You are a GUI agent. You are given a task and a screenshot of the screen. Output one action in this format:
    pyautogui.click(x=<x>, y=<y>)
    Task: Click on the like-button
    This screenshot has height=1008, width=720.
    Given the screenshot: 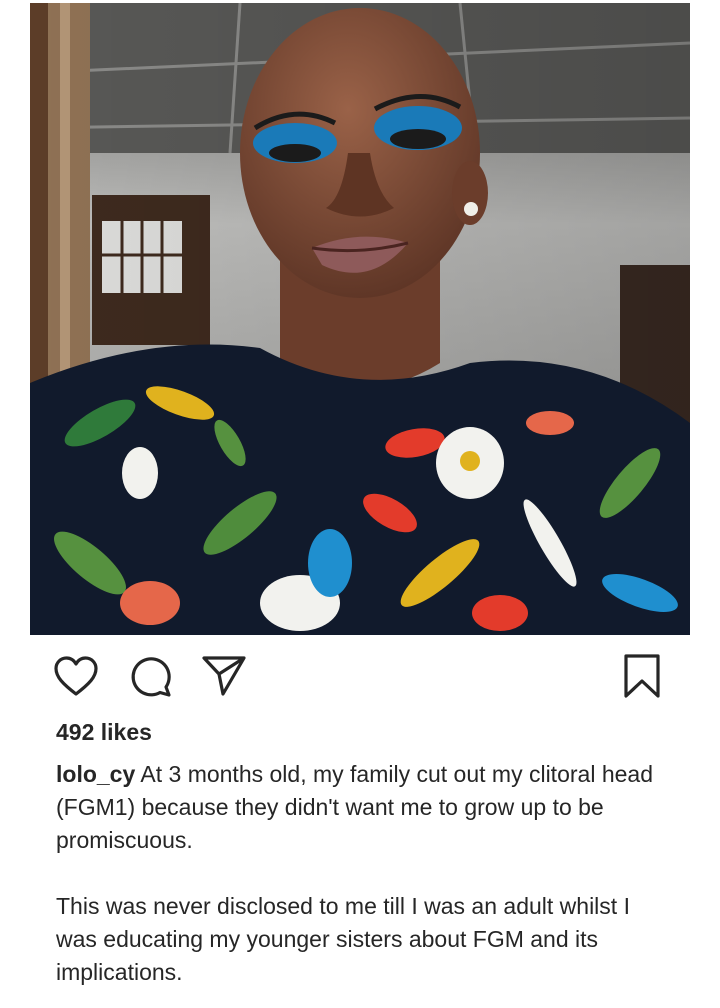 What is the action you would take?
    pyautogui.click(x=76, y=676)
    